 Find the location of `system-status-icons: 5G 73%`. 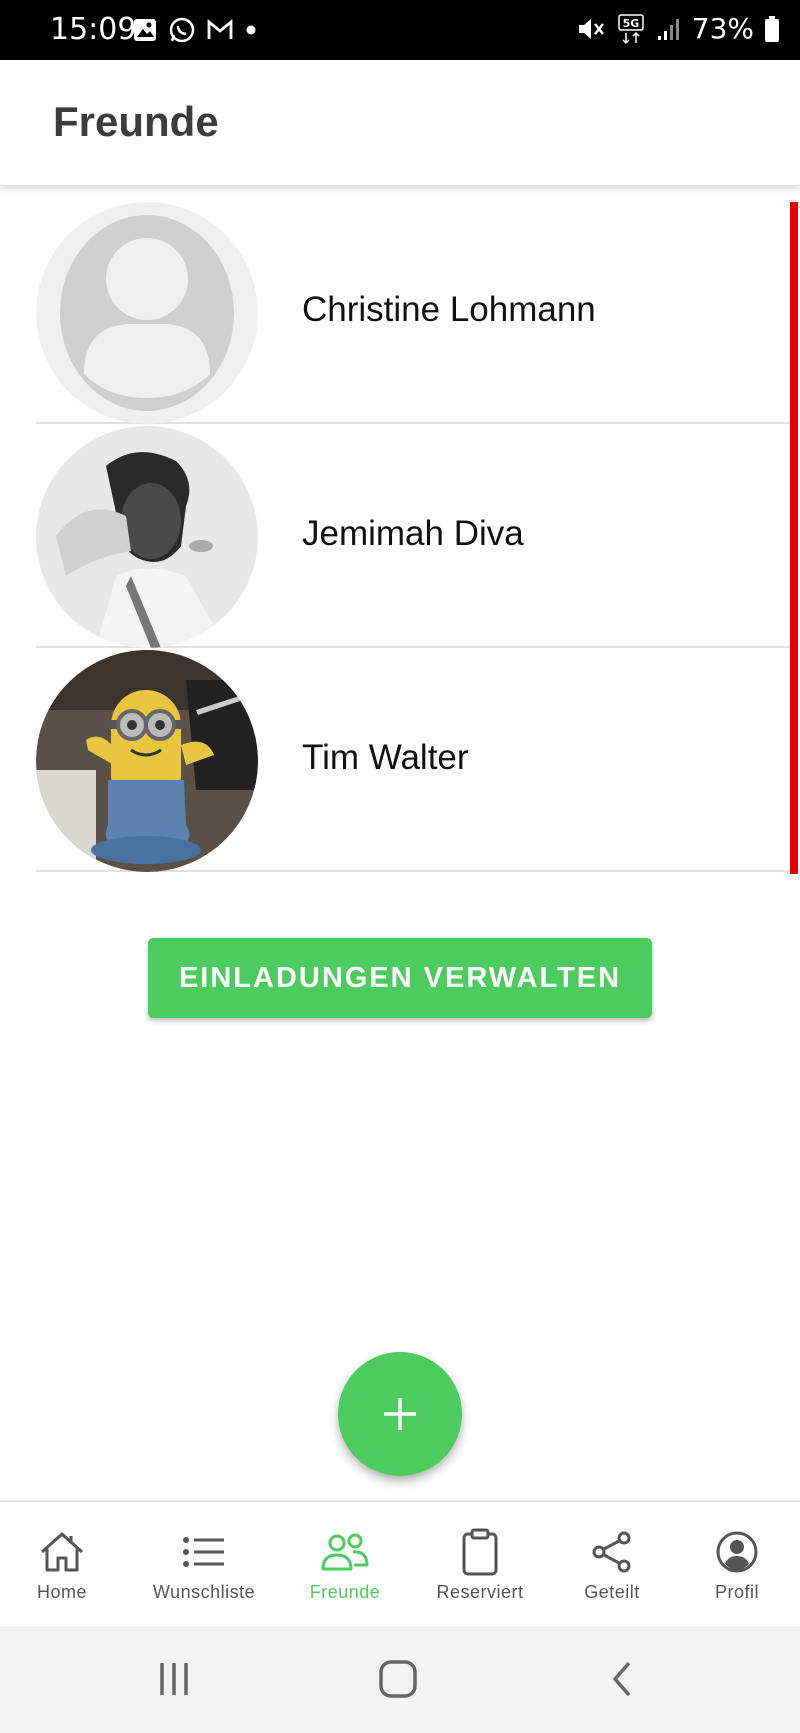

system-status-icons: 5G 73% is located at coordinates (678, 28).